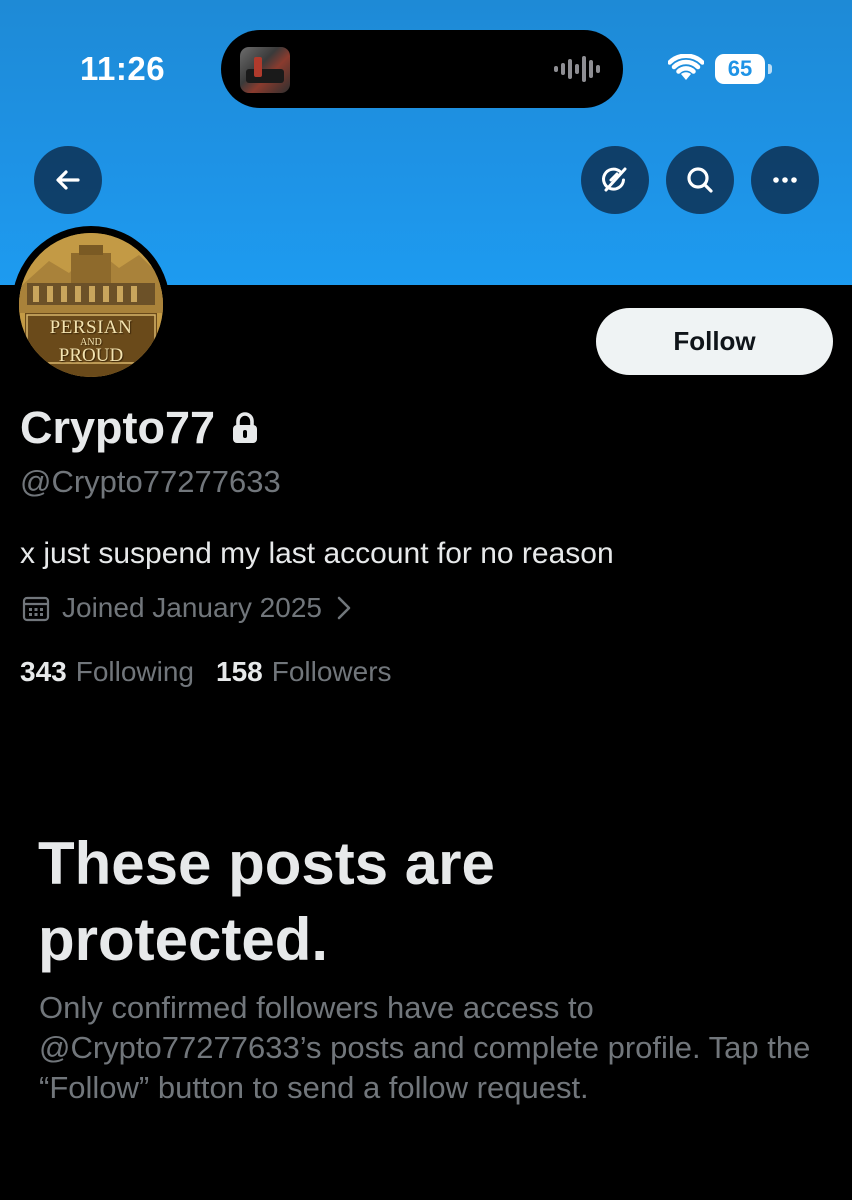  I want to click on now-playing-thumbnail, so click(265, 70).